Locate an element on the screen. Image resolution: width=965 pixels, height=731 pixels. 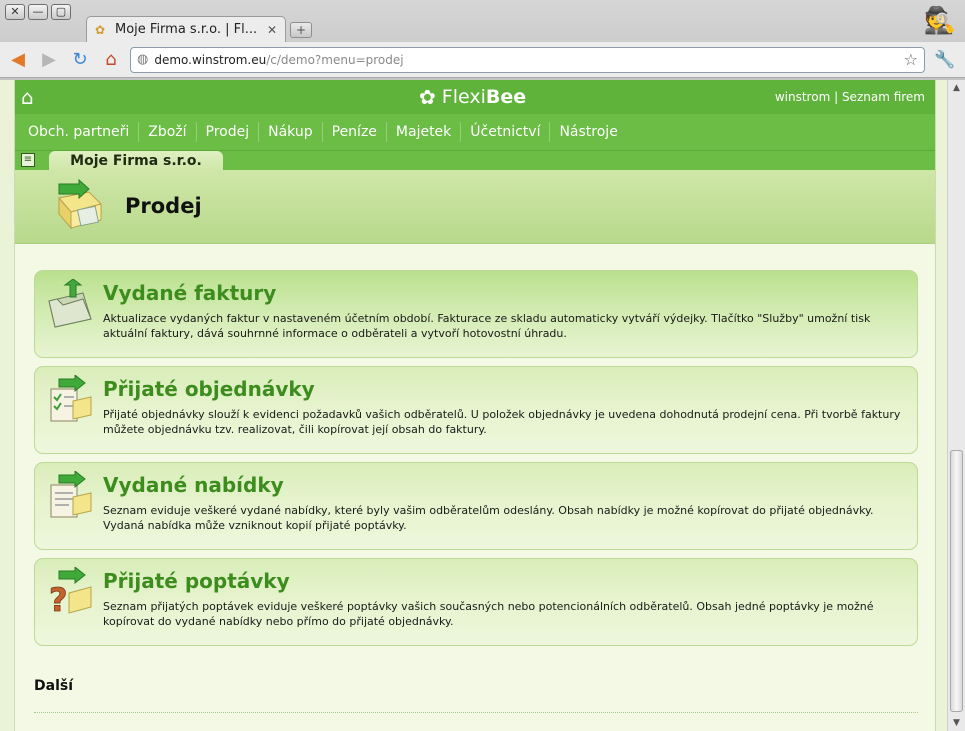
window-minimize-icon: — is located at coordinates (38, 12).